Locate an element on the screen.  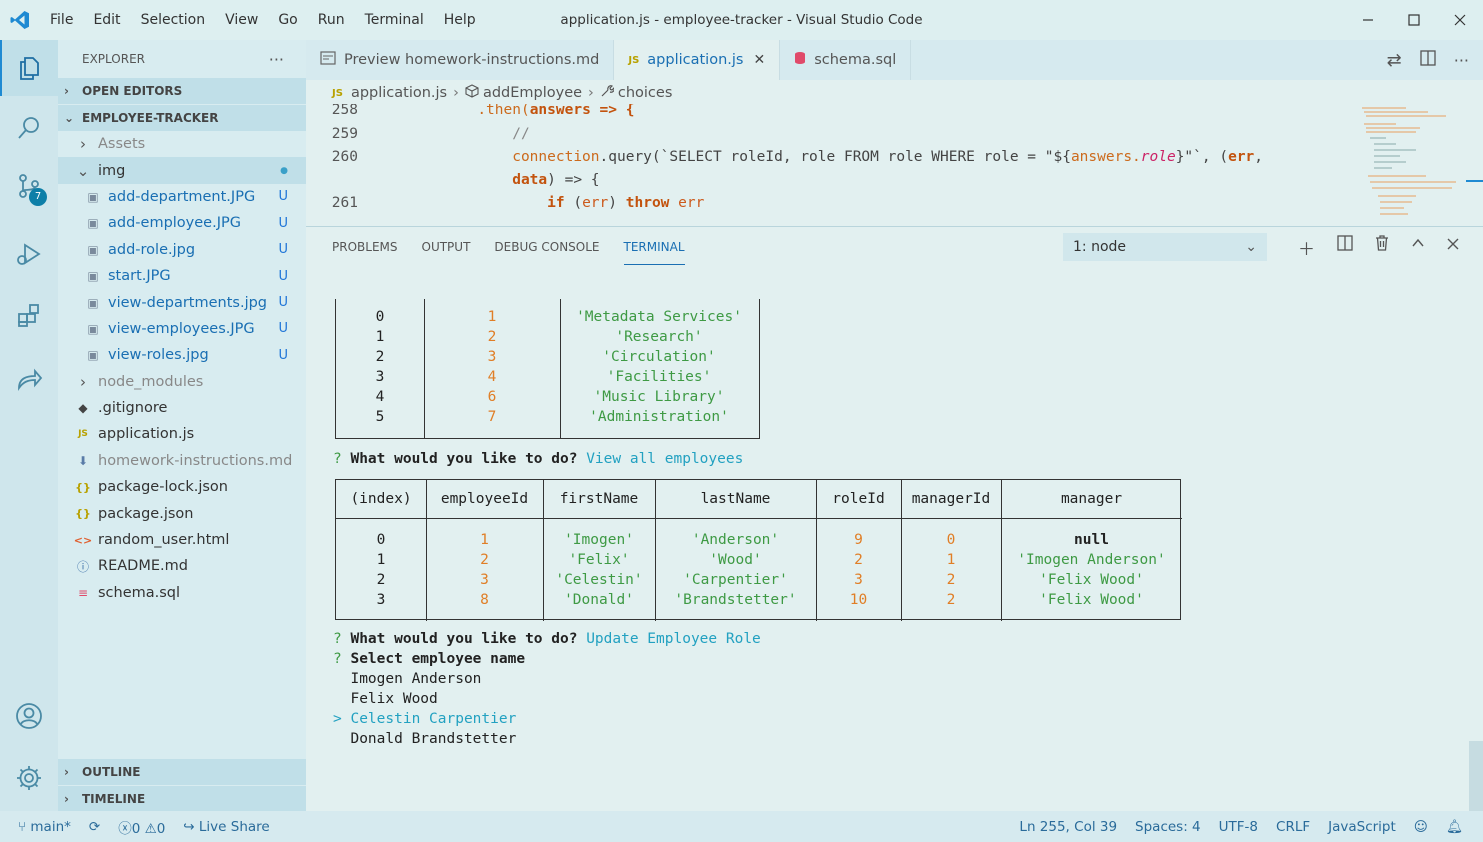
vscode-logo-icon is located at coordinates (20, 20).